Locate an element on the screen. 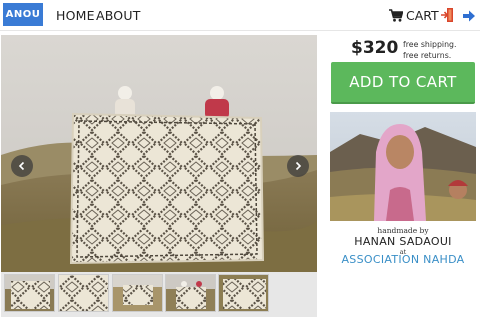 The width and height of the screenshot is (480, 317). logout-icon is located at coordinates (448, 15).